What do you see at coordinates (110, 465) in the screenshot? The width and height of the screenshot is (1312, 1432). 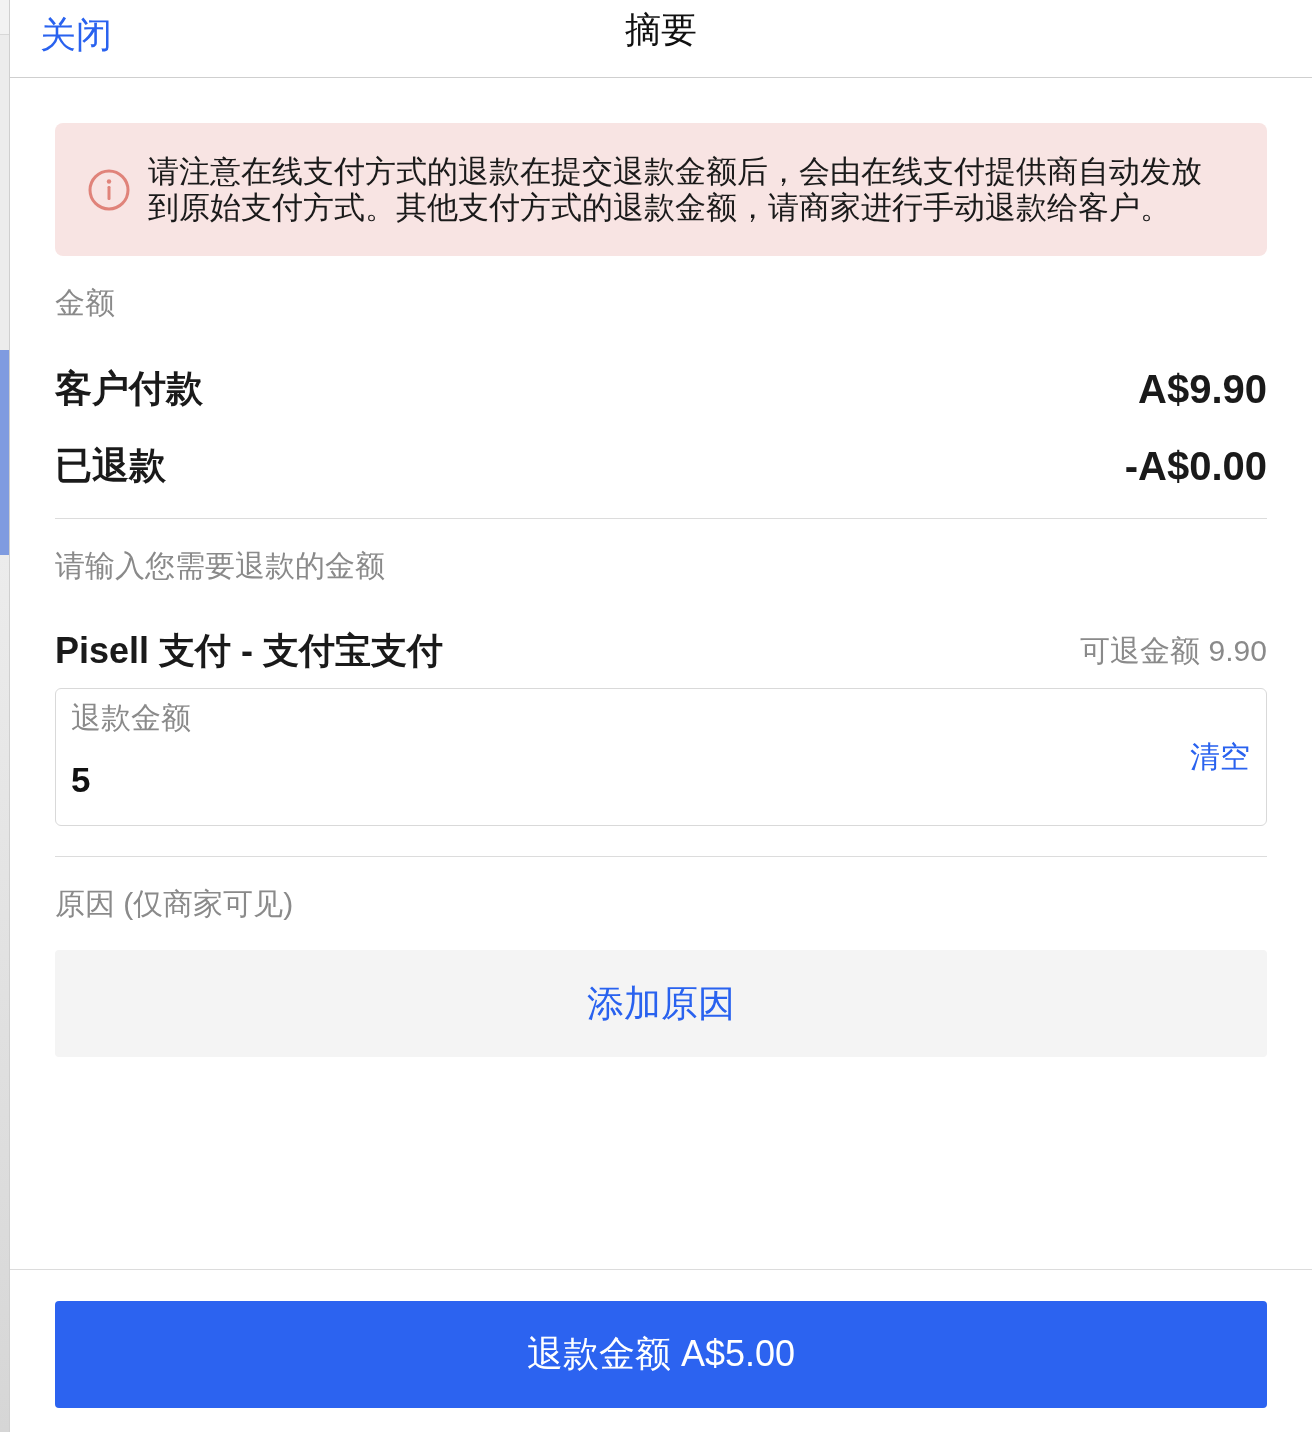 I see `amount-label: 已退款` at bounding box center [110, 465].